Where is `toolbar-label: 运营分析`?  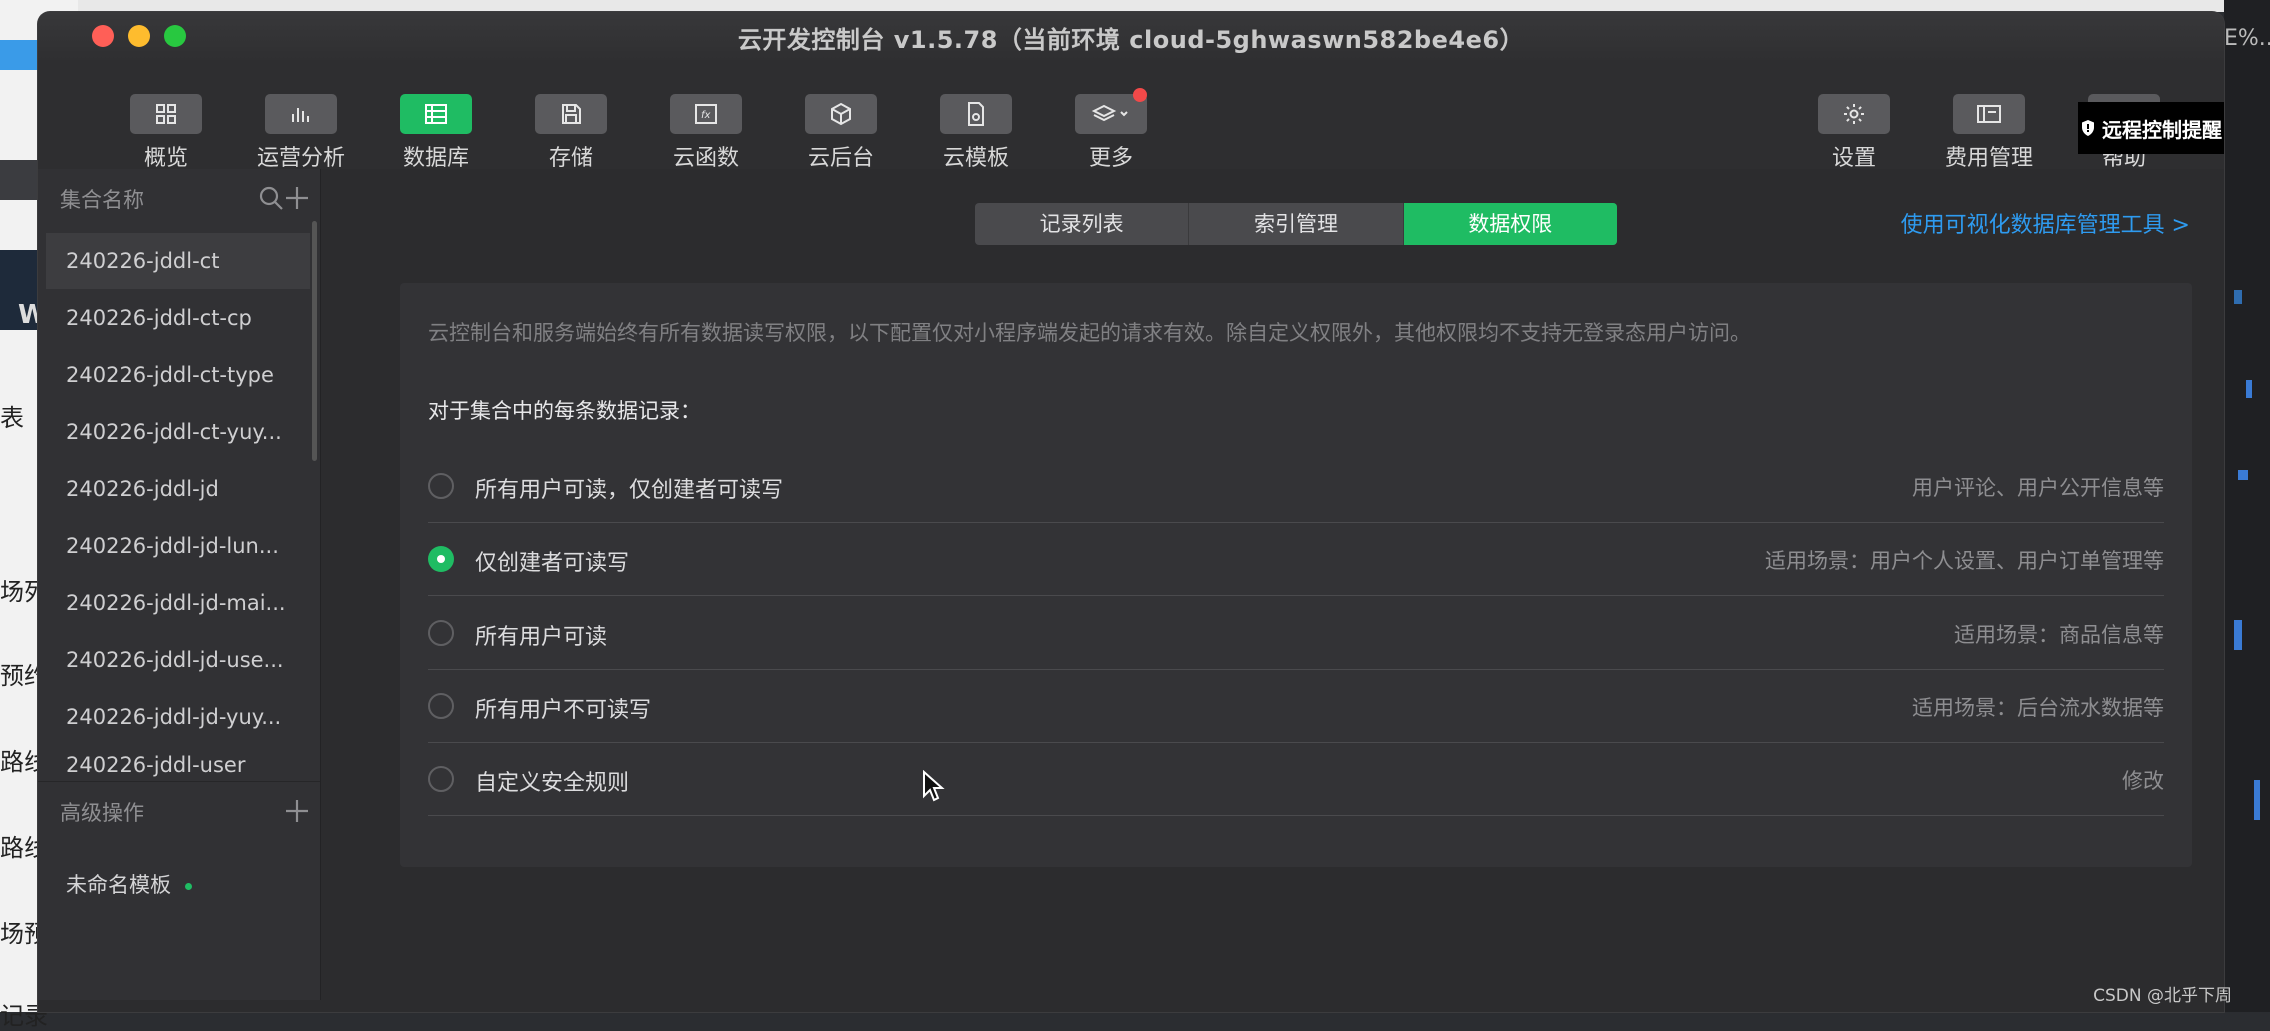 toolbar-label: 运营分析 is located at coordinates (300, 158).